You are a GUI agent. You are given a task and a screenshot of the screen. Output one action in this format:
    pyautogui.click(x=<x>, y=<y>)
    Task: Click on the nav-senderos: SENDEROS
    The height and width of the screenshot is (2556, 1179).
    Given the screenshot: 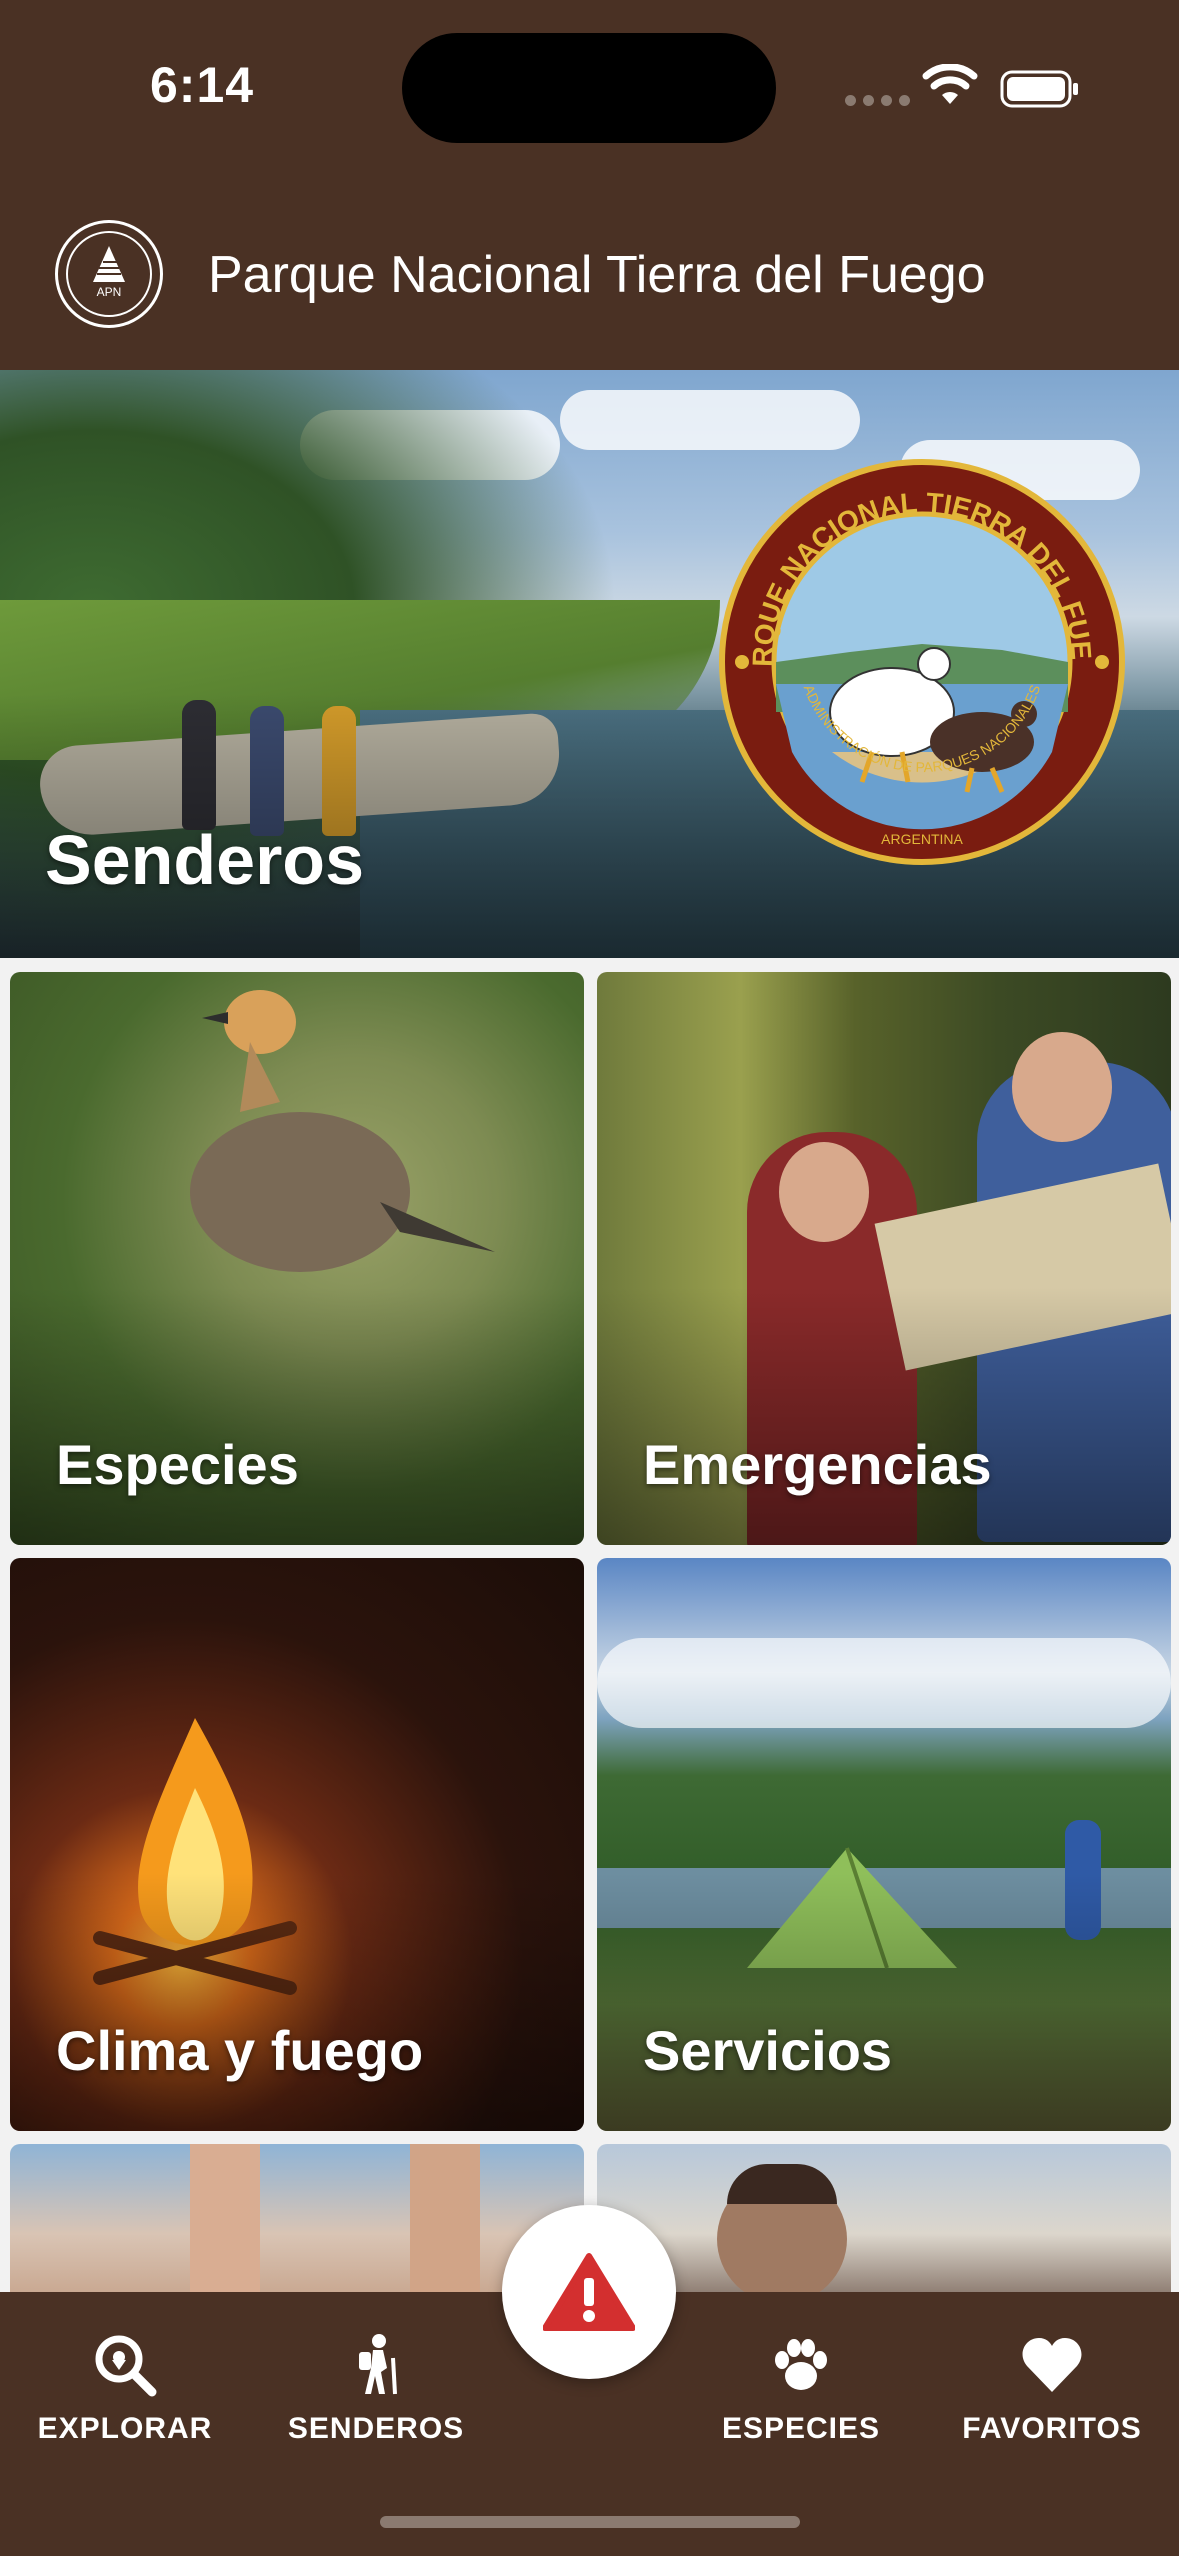 What is the action you would take?
    pyautogui.click(x=376, y=2389)
    